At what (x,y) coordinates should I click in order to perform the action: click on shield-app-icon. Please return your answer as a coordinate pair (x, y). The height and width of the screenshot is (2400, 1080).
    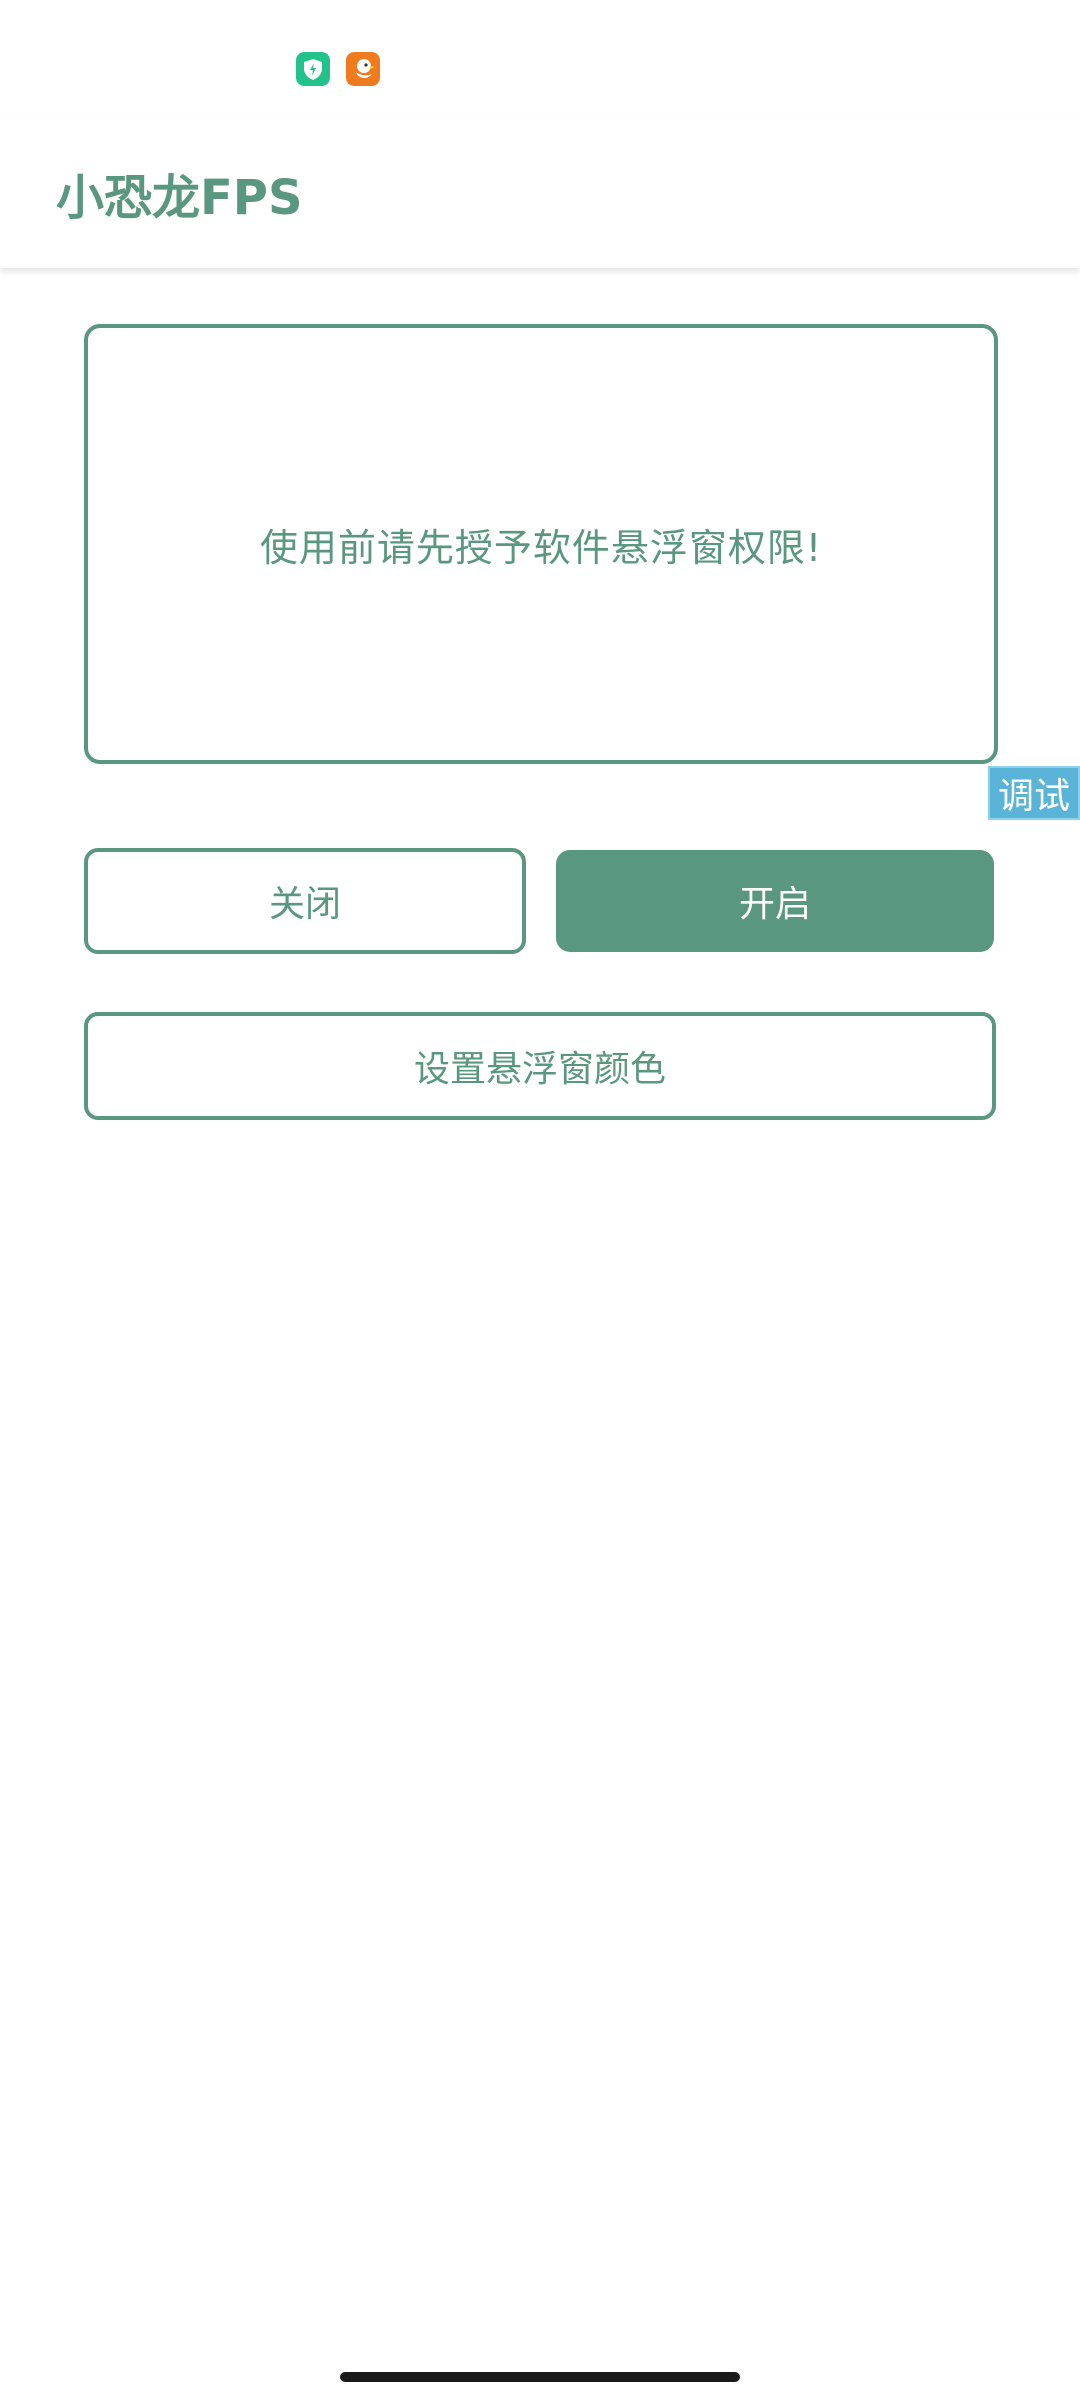
    Looking at the image, I should click on (313, 69).